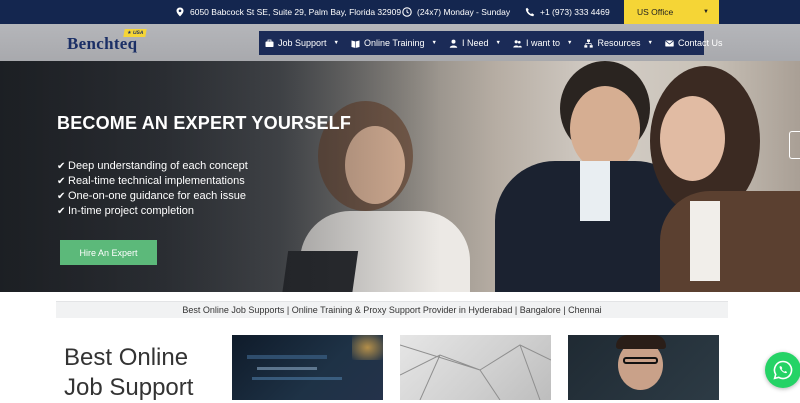 Image resolution: width=800 pixels, height=403 pixels. I want to click on list-item: ✔ One-on-one guidance for each issue, so click(152, 196).